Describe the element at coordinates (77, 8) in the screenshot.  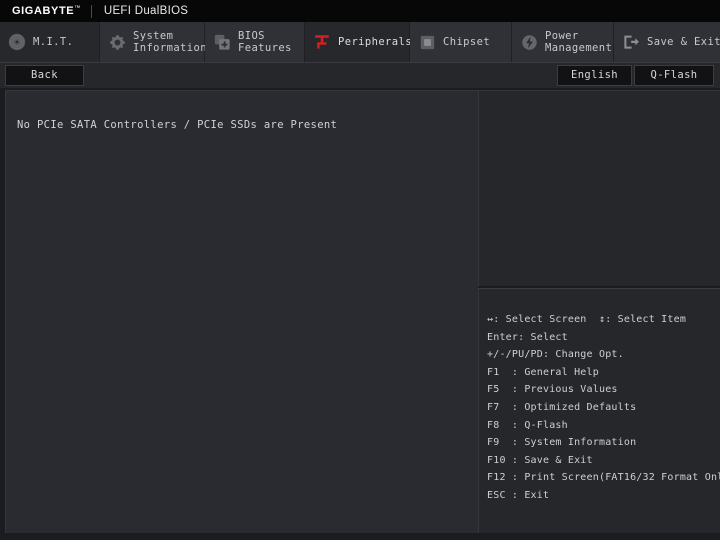
I see `trademark-symbol: ™` at that location.